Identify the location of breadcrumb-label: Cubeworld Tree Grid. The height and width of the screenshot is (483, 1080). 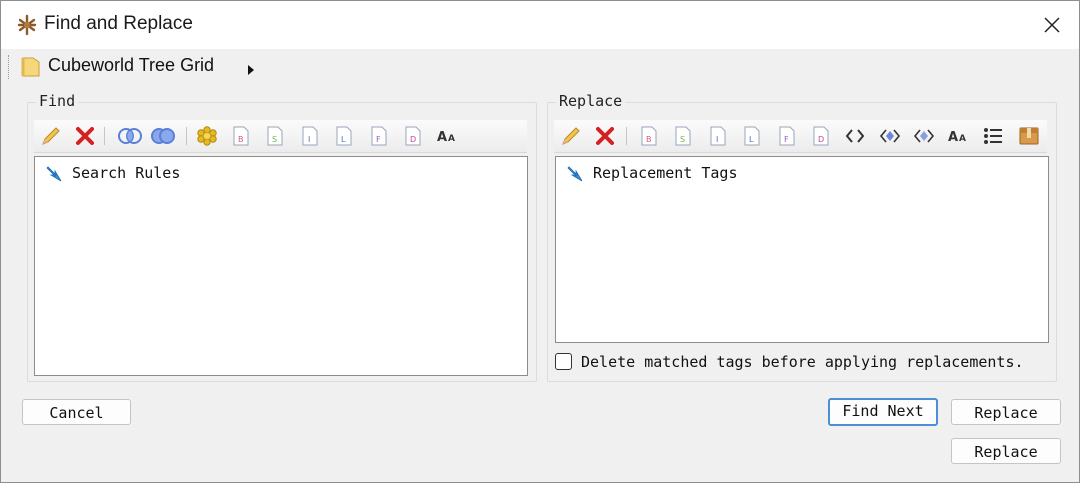
(131, 65).